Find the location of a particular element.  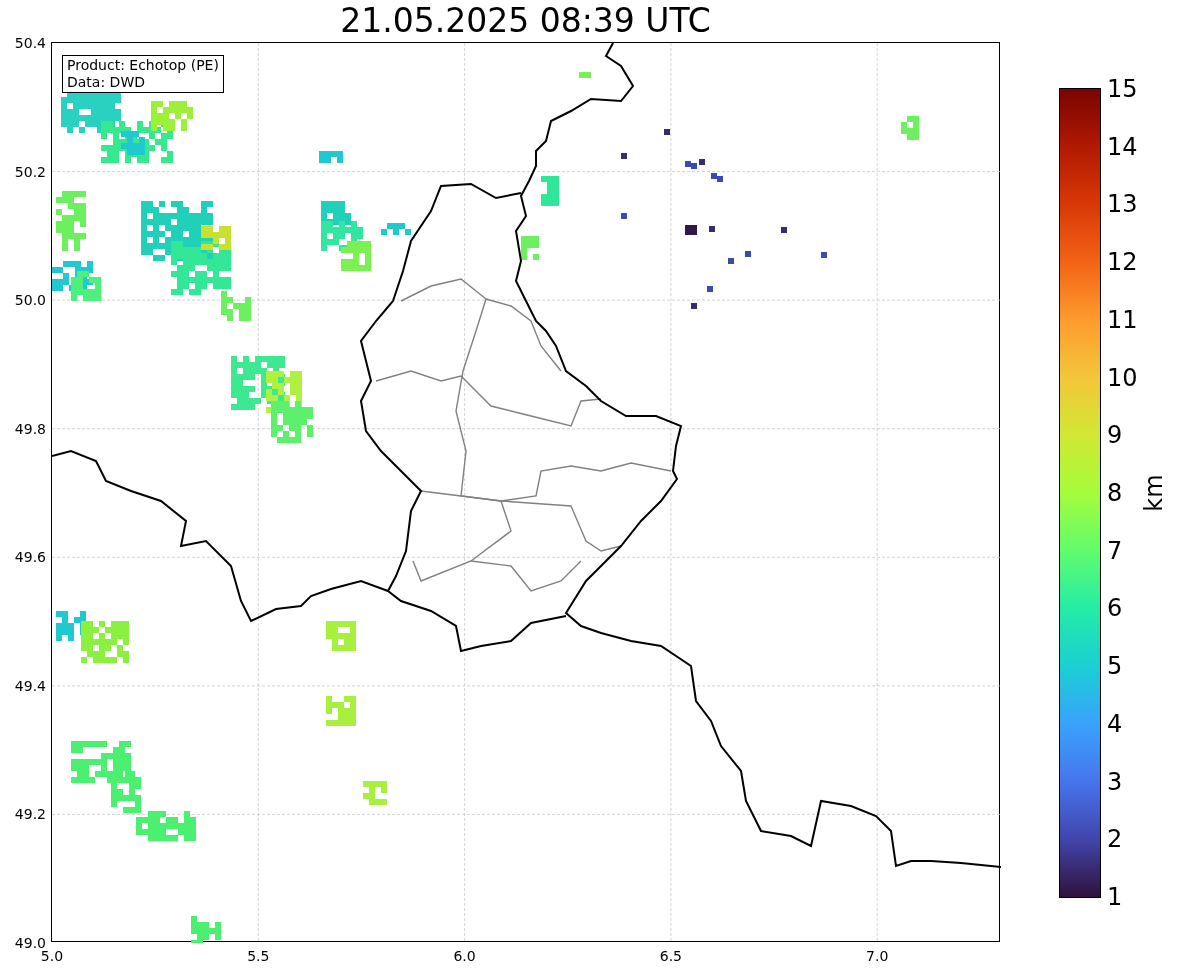

y-tick-label: 49.4 is located at coordinates (30, 685).